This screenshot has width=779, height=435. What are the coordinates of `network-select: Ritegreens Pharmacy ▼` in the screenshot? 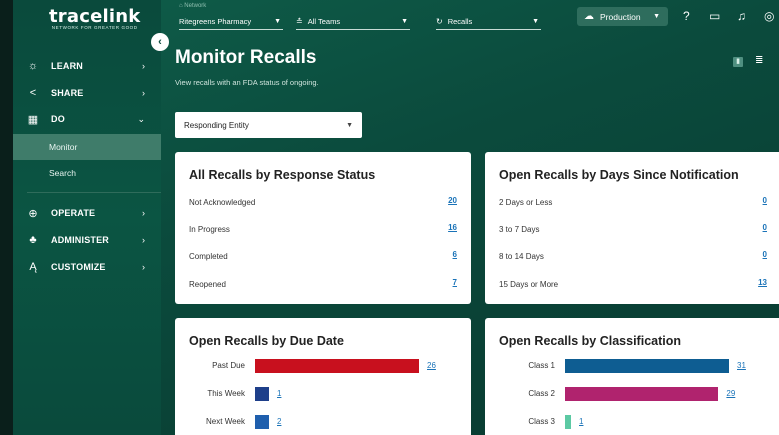 It's located at (231, 22).